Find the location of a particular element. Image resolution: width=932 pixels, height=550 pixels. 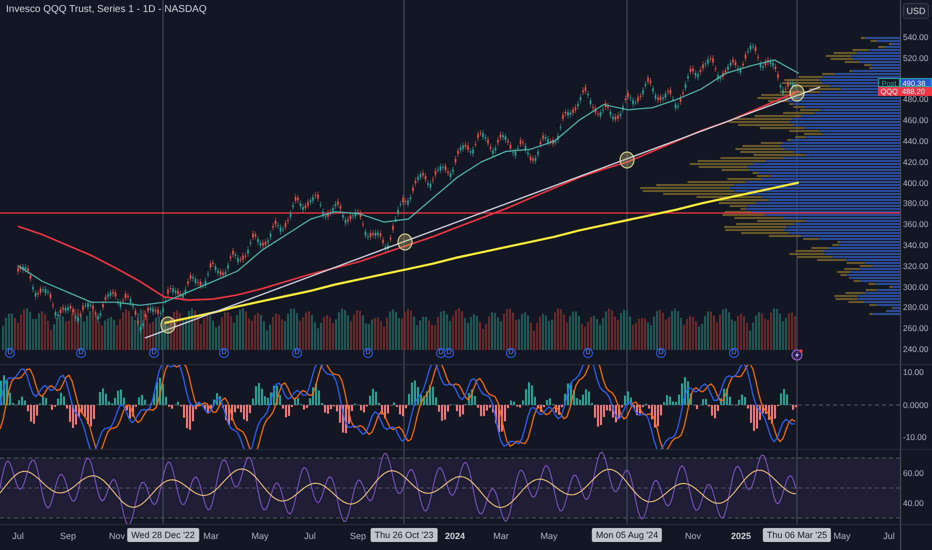

macd-label: 0.0000 is located at coordinates (915, 405).